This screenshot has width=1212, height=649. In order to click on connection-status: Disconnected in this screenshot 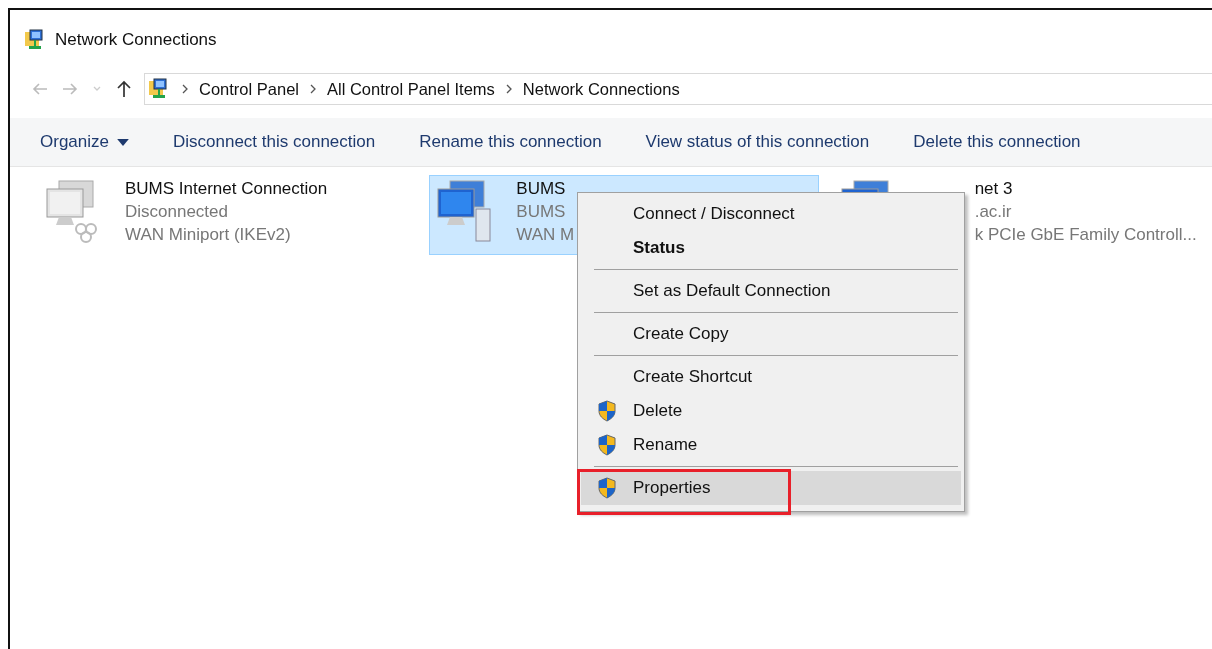, I will do `click(177, 212)`.